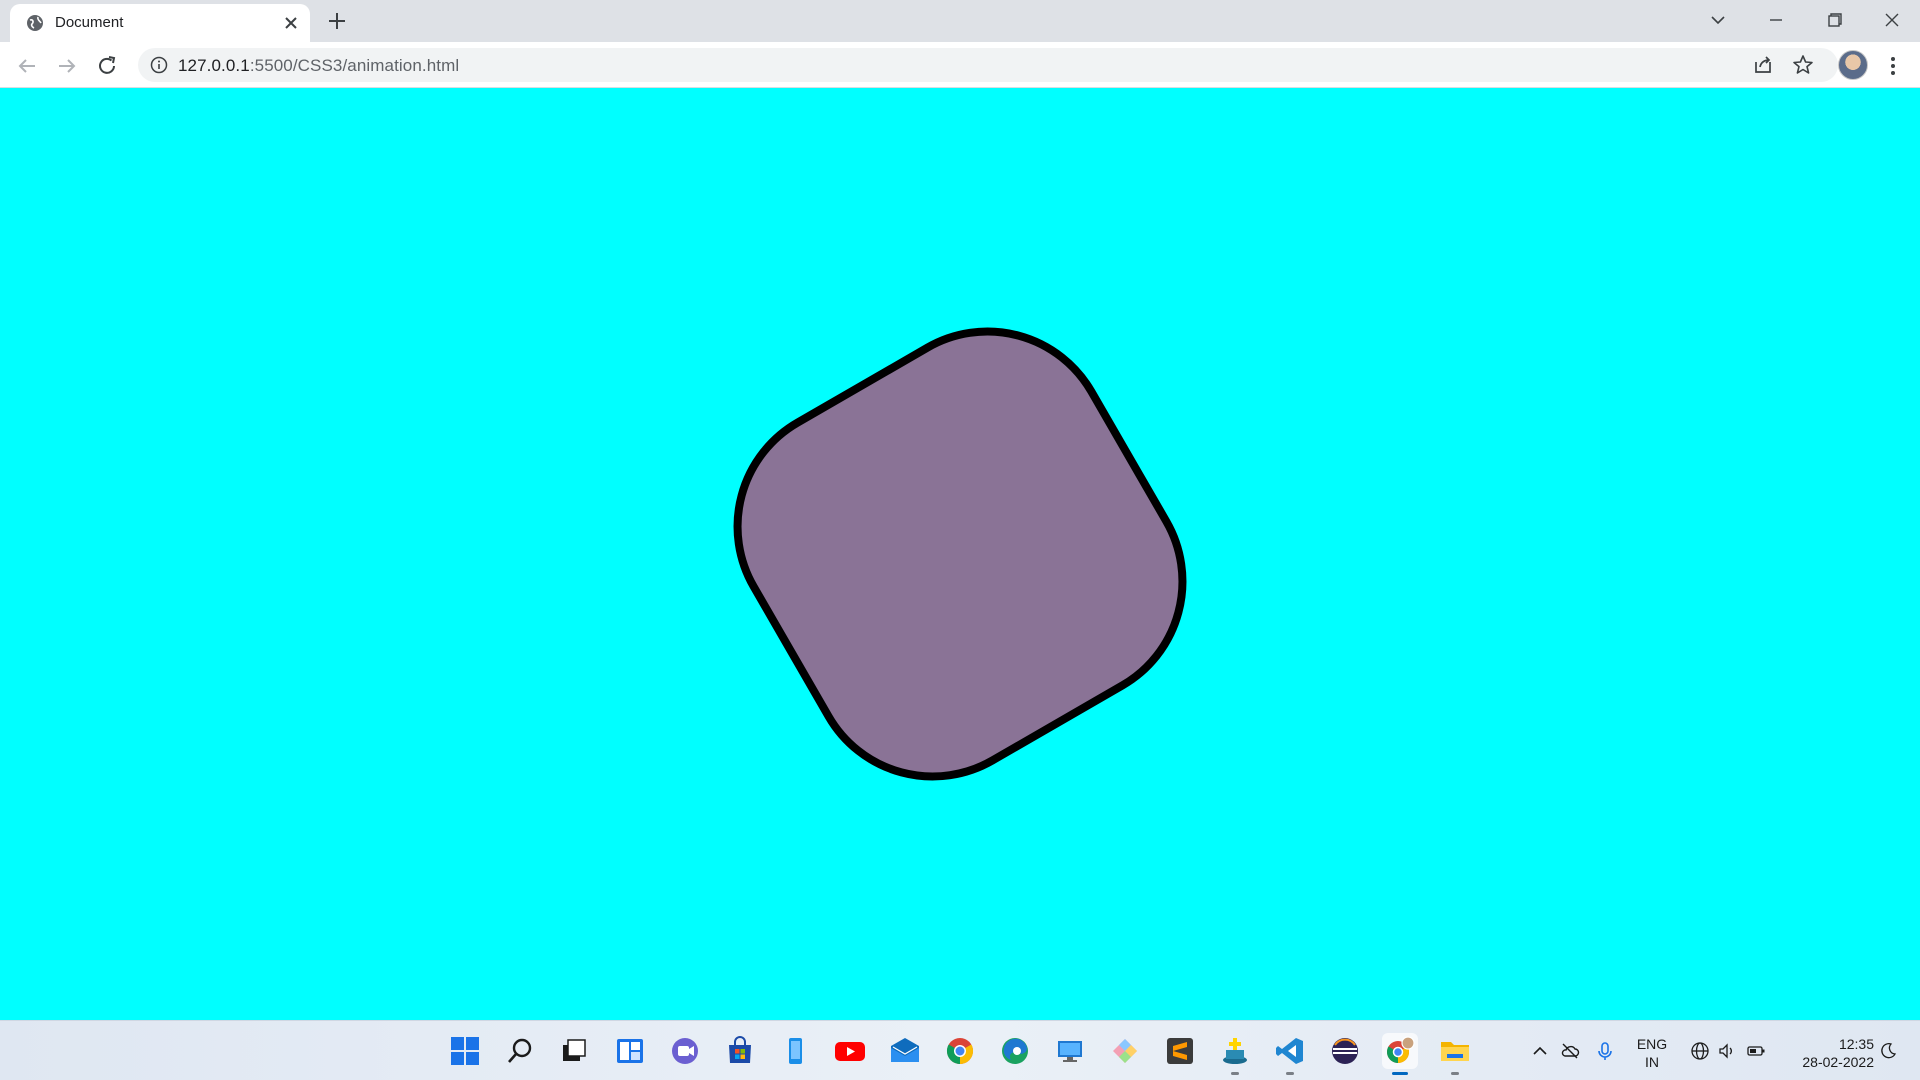 This screenshot has height=1080, width=1920. I want to click on widgets-icon, so click(630, 1051).